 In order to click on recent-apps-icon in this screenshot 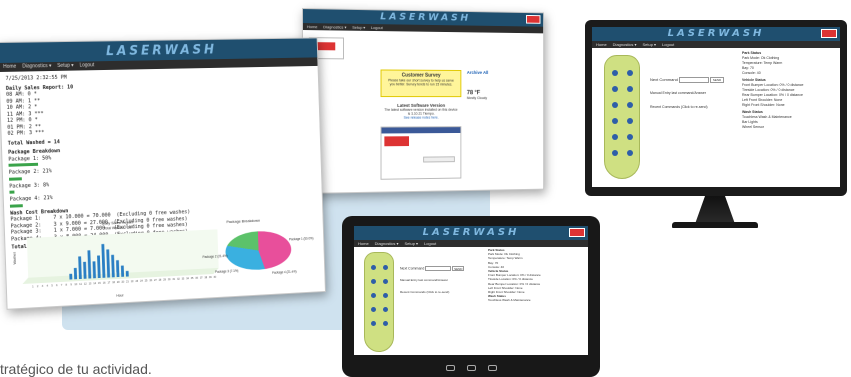, I will do `click(492, 368)`.